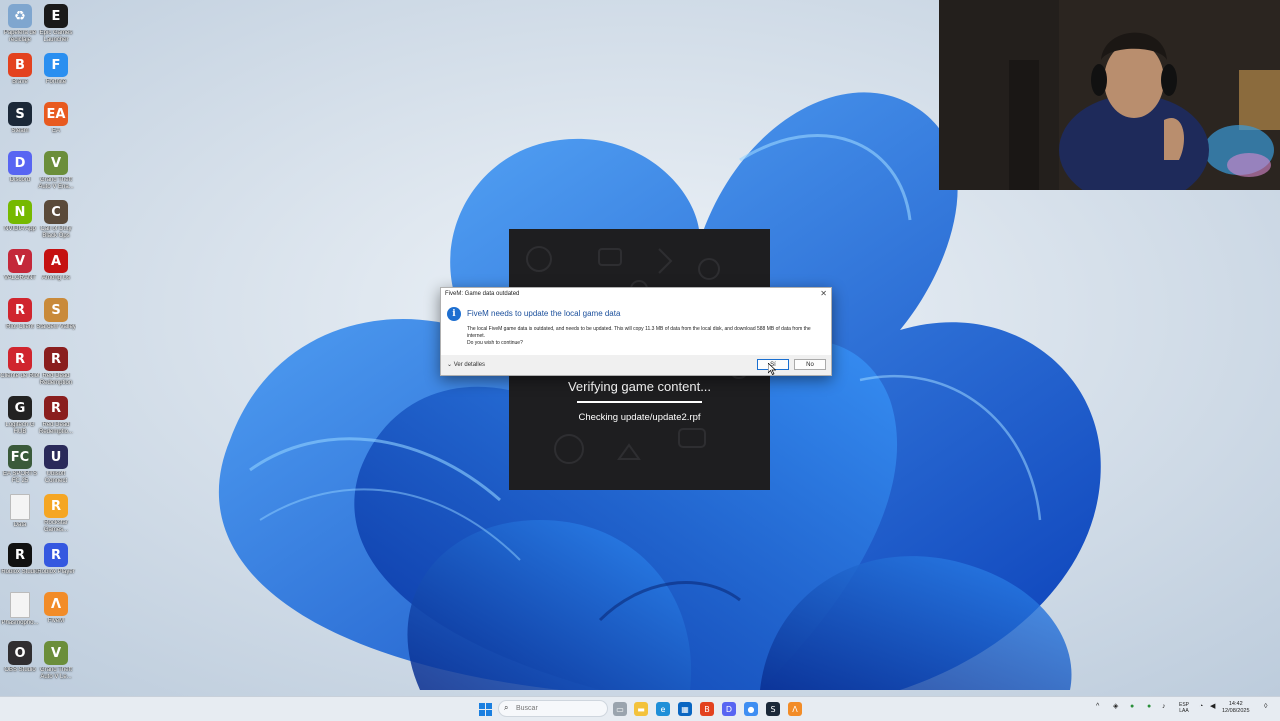  What do you see at coordinates (56, 261) in the screenshot?
I see `among-us-icon: A` at bounding box center [56, 261].